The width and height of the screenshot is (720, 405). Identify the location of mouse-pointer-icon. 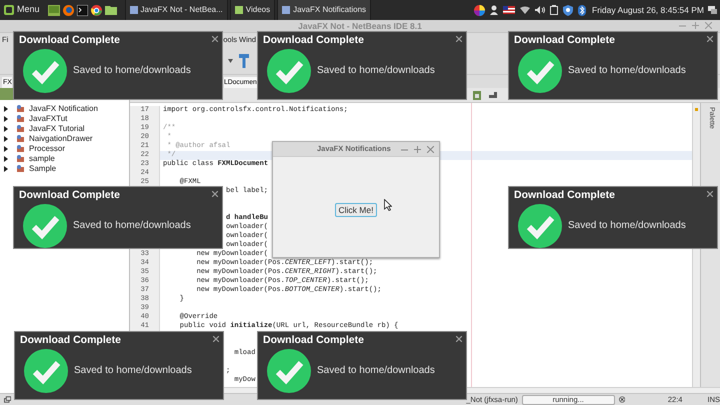
(388, 205).